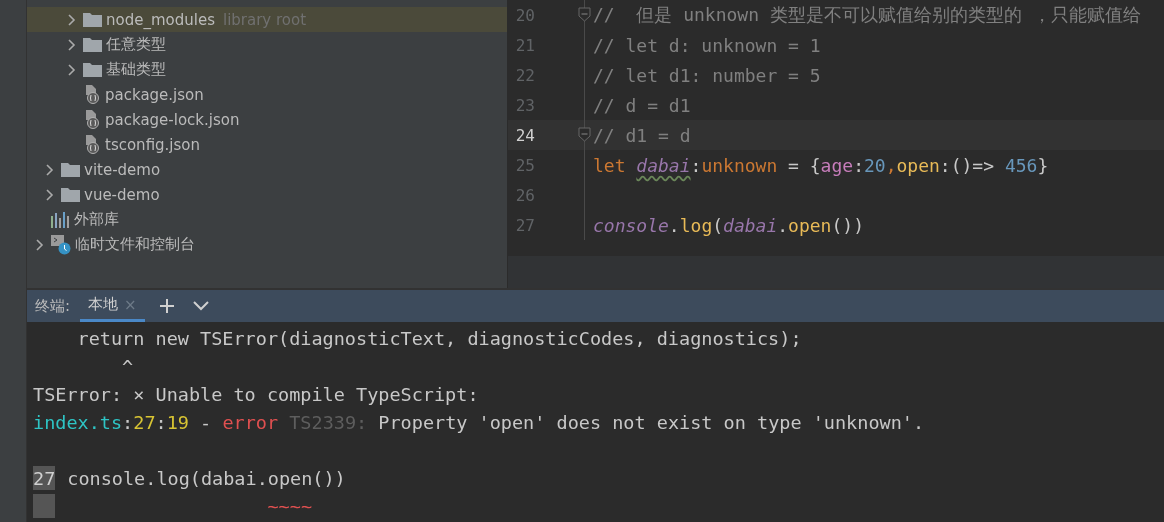 This screenshot has width=1164, height=522. What do you see at coordinates (267, 144) in the screenshot?
I see `tree-item: tsconfig.json` at bounding box center [267, 144].